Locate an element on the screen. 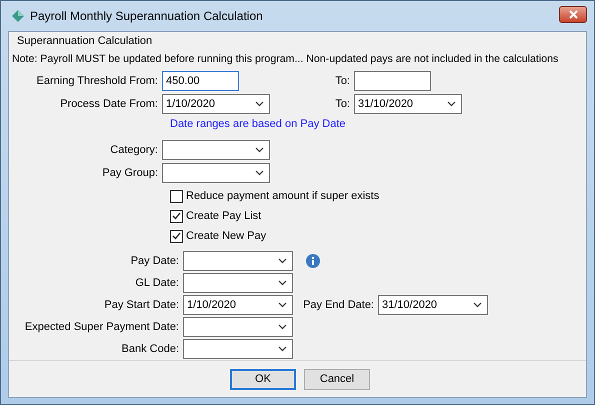 This screenshot has width=595, height=405. close-button is located at coordinates (573, 14).